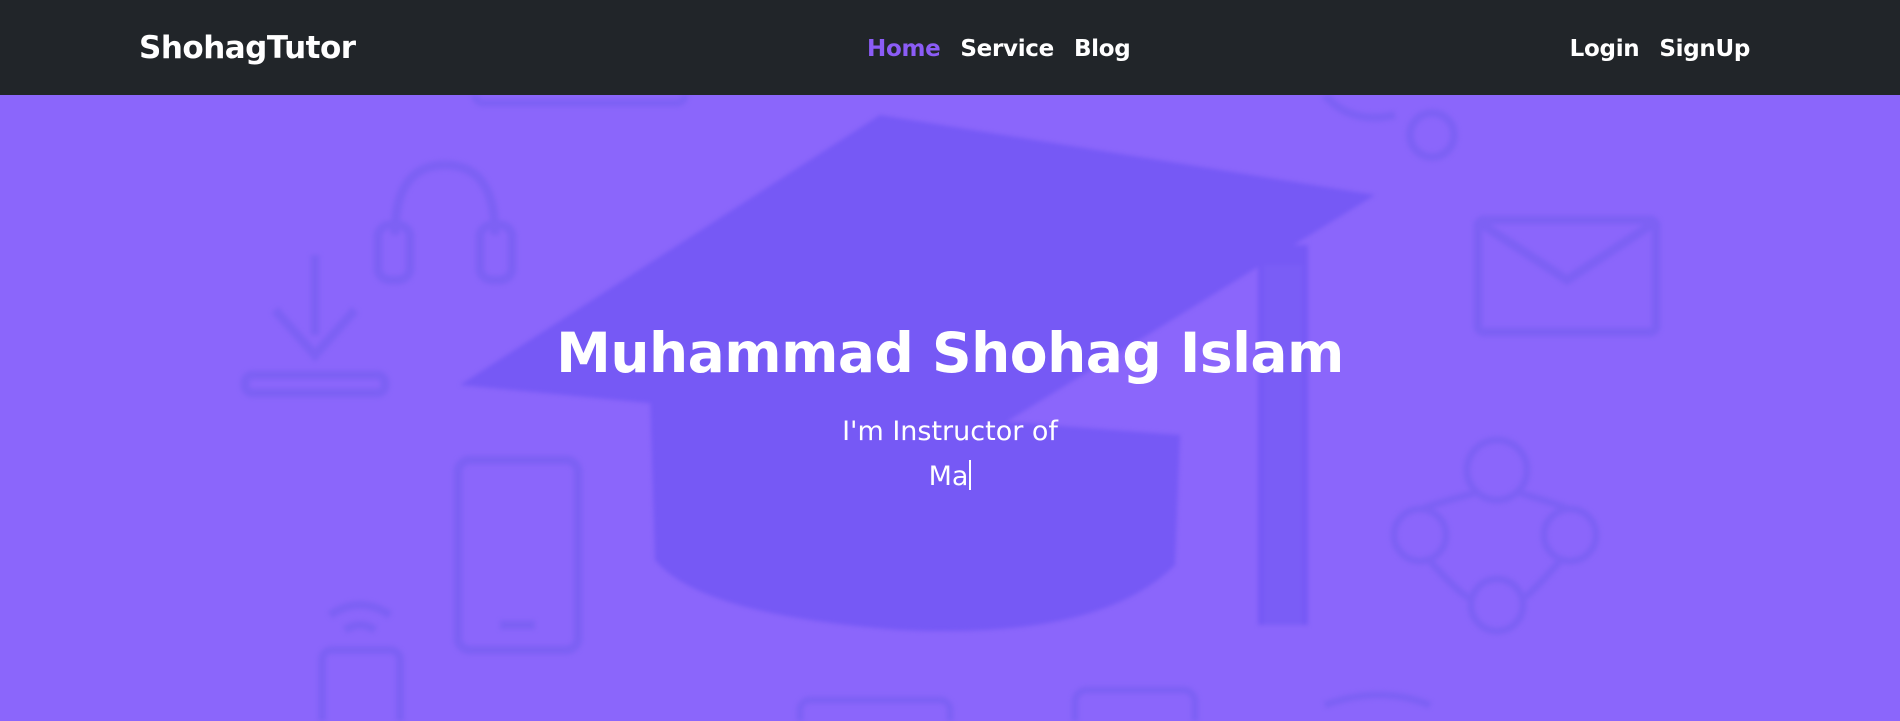 Image resolution: width=1900 pixels, height=721 pixels. I want to click on auth-nav: Login SignUp, so click(1660, 49).